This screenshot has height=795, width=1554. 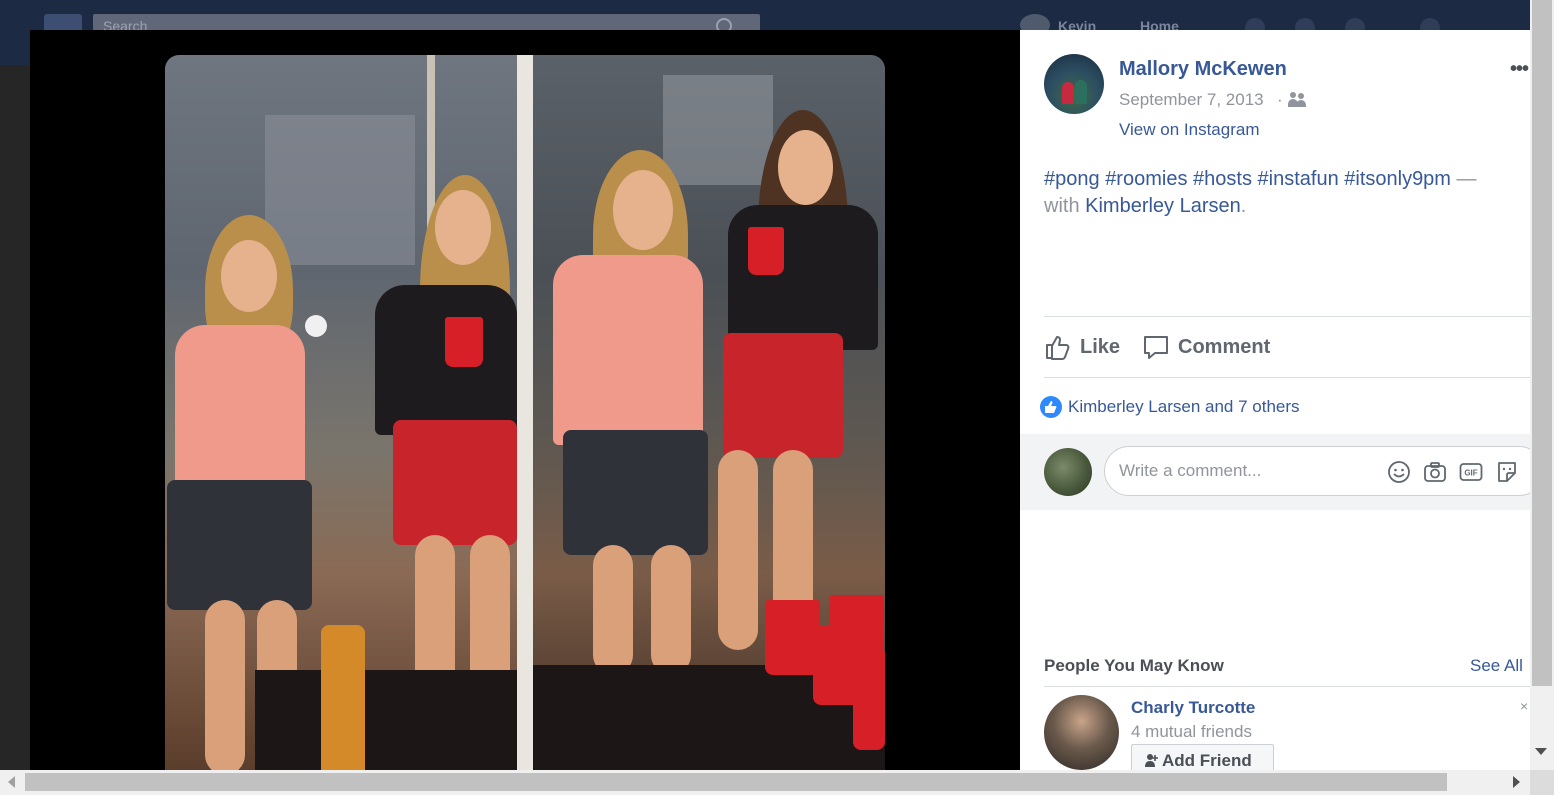 What do you see at coordinates (1207, 760) in the screenshot?
I see `add-friend-label: Add Friend` at bounding box center [1207, 760].